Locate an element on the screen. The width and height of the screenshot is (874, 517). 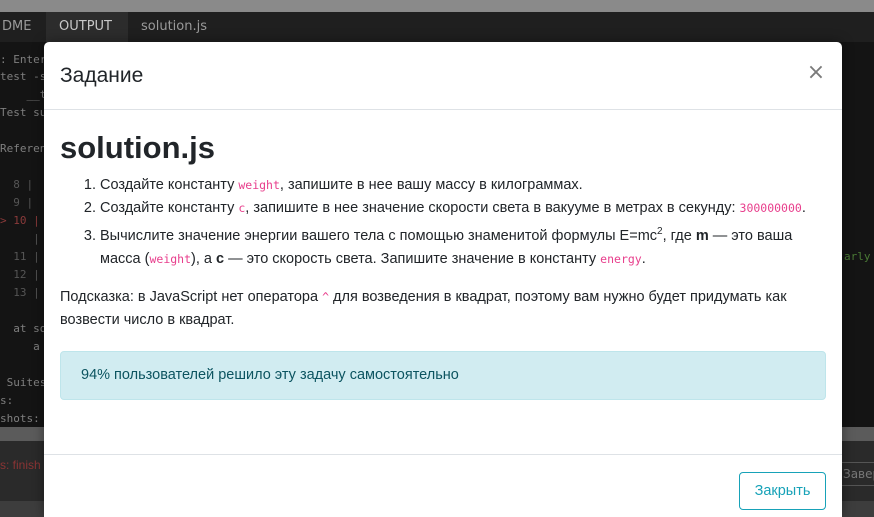
inline-code: 300000000 is located at coordinates (770, 208).